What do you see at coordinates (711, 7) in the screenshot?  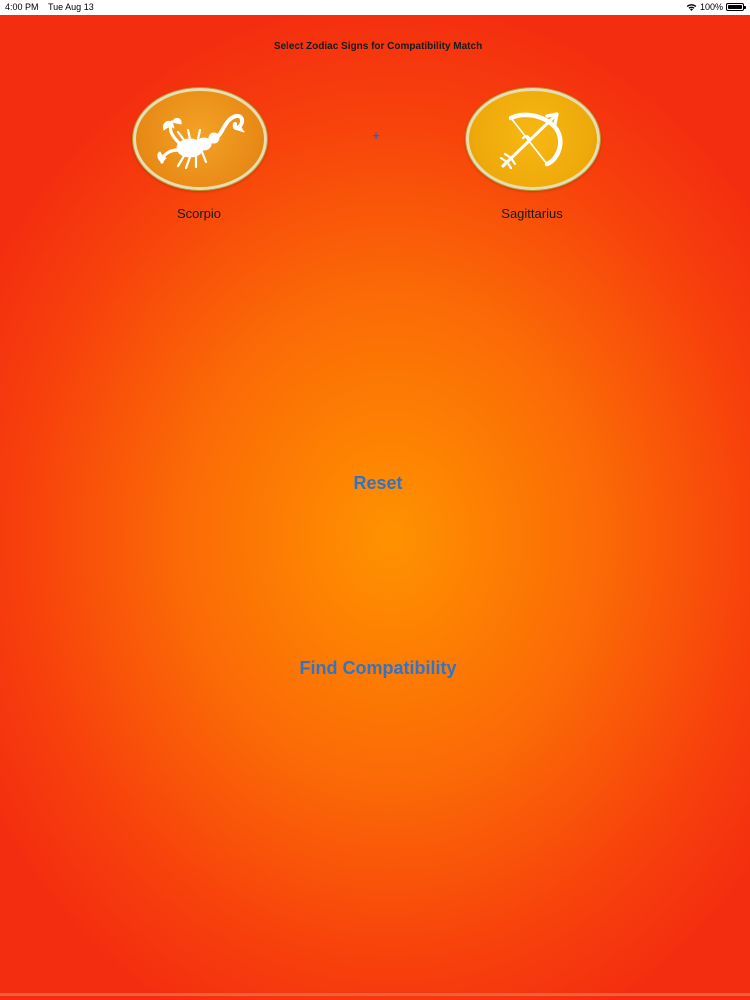 I see `battery-percent: 100%` at bounding box center [711, 7].